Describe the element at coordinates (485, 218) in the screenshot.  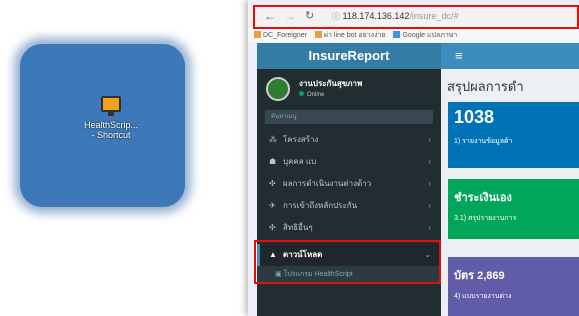
I see `stat-desc: 3.1) สรุปรายงานการ` at that location.